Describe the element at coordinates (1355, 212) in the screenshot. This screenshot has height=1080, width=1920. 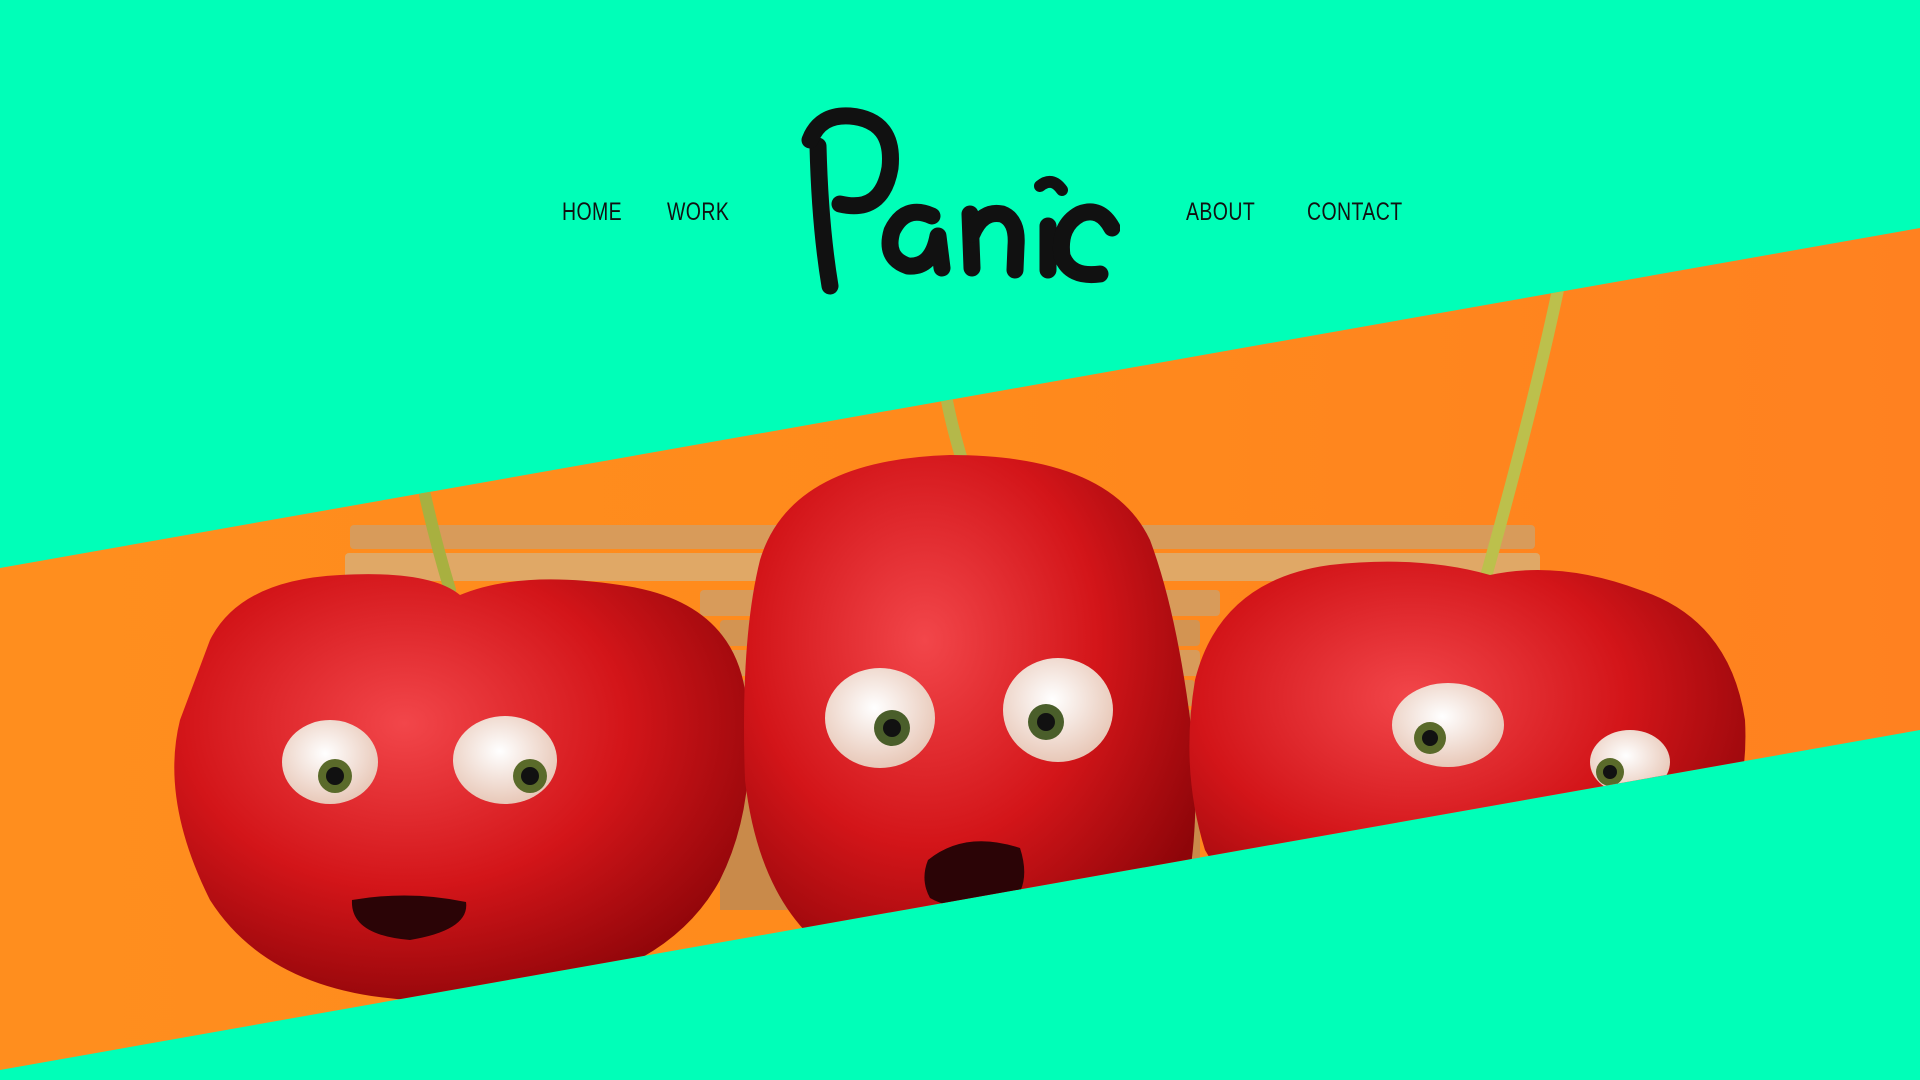
I see `nav-contact-link: CONTACT` at that location.